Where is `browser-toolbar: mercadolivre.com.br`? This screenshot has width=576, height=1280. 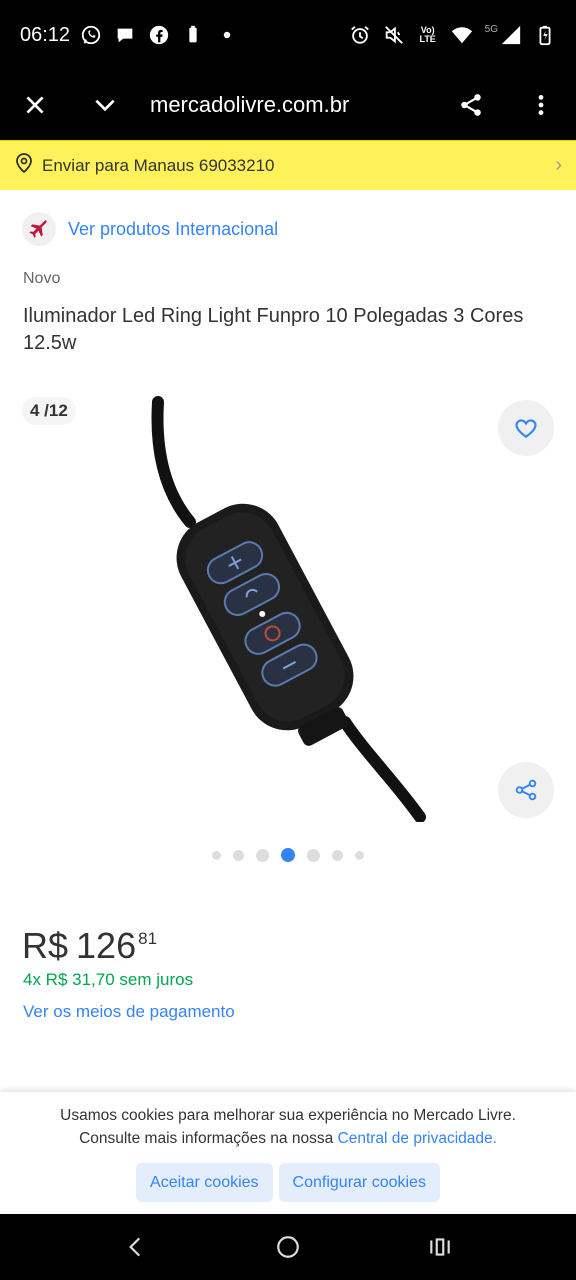
browser-toolbar: mercadolivre.com.br is located at coordinates (288, 105).